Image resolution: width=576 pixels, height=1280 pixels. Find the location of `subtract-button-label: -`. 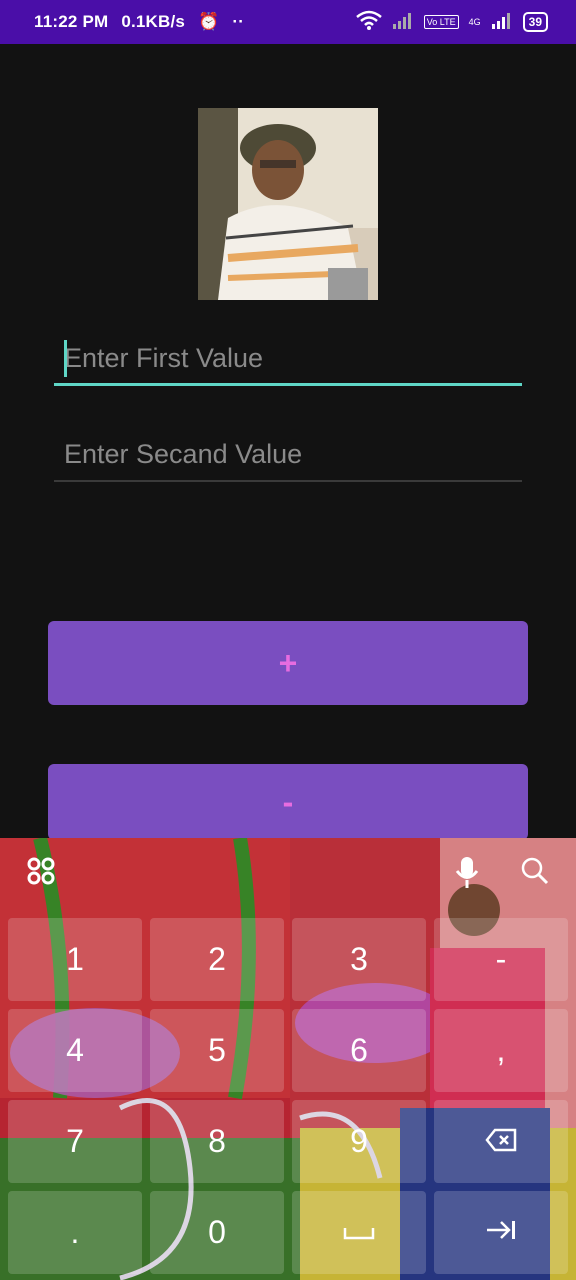

subtract-button-label: - is located at coordinates (288, 801).